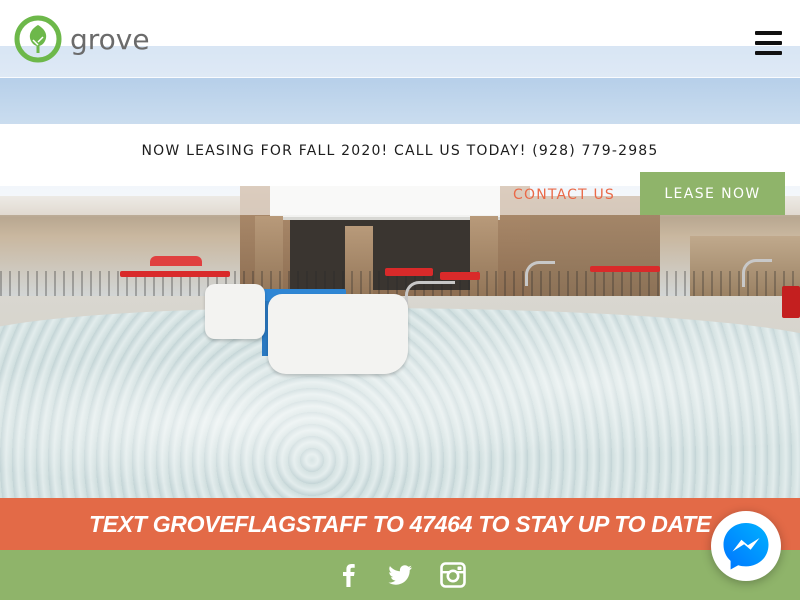 The image size is (800, 600). What do you see at coordinates (38, 39) in the screenshot?
I see `tree-icon` at bounding box center [38, 39].